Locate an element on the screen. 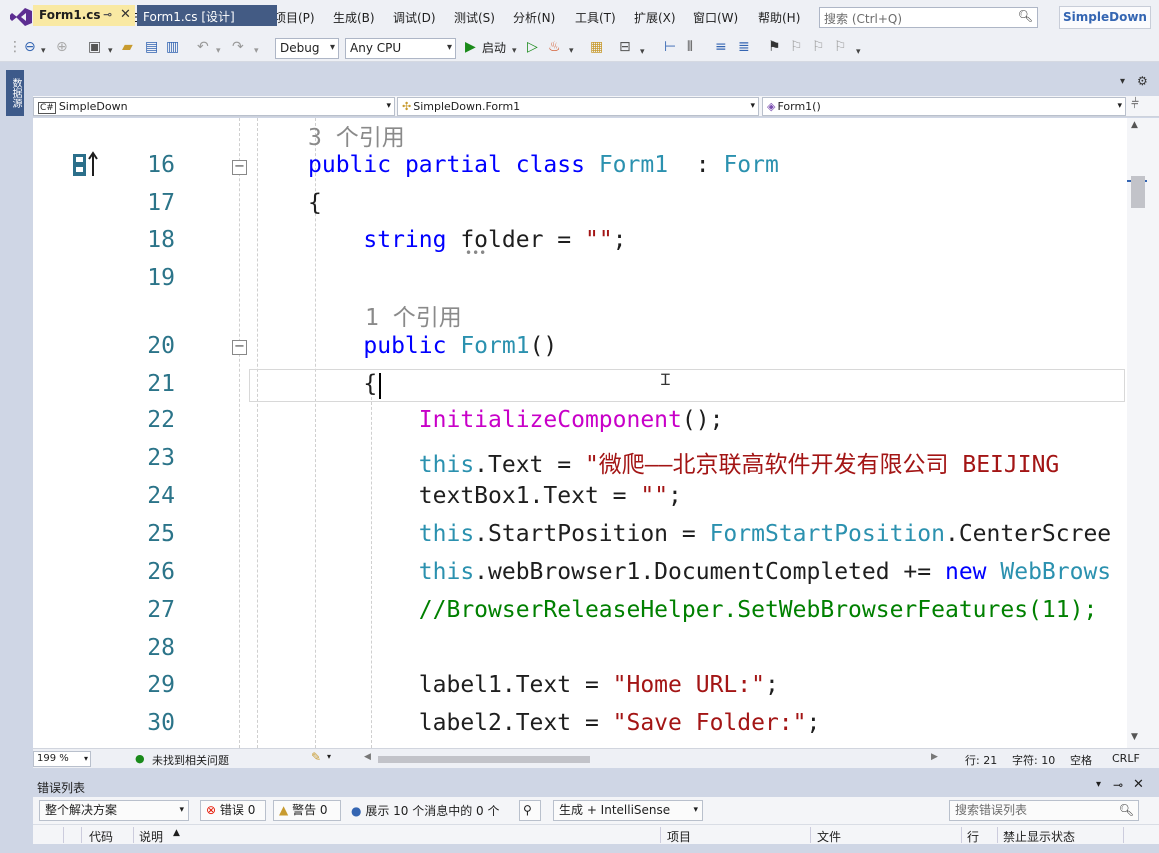 The height and width of the screenshot is (853, 1159). menu-item: 生成(B) is located at coordinates (354, 17).